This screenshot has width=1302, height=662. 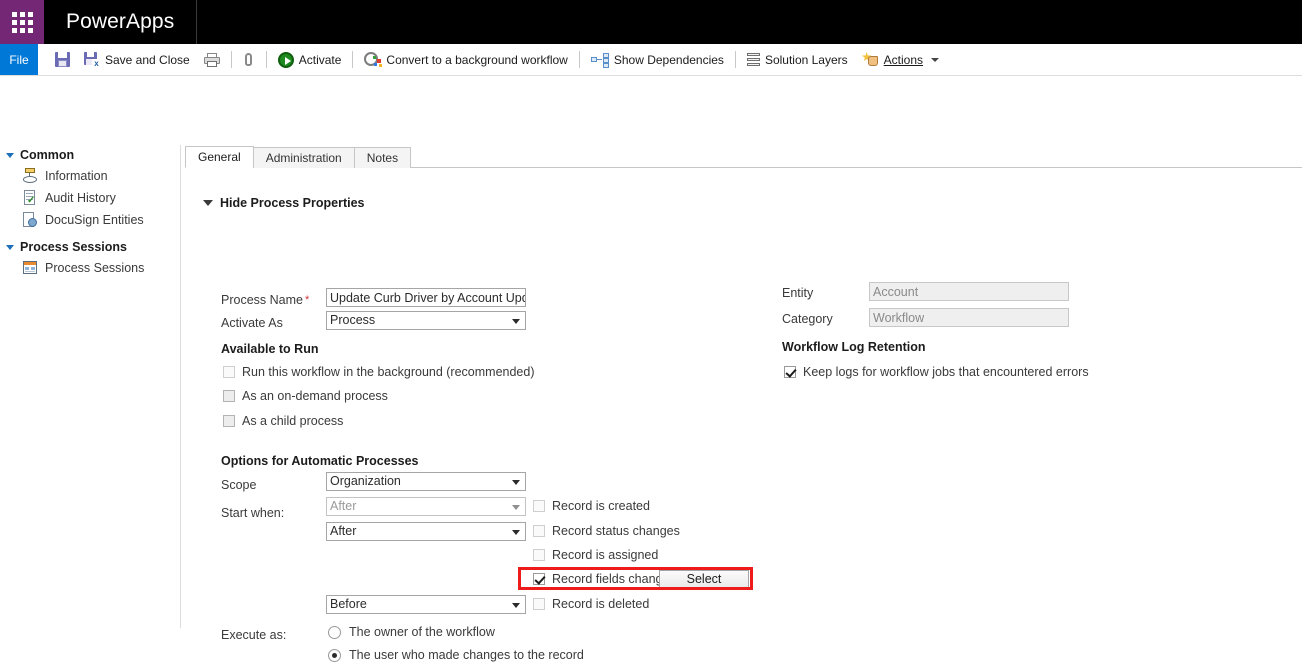 I want to click on record-is-deleted-checkbox-row: Record is deleted, so click(x=591, y=604).